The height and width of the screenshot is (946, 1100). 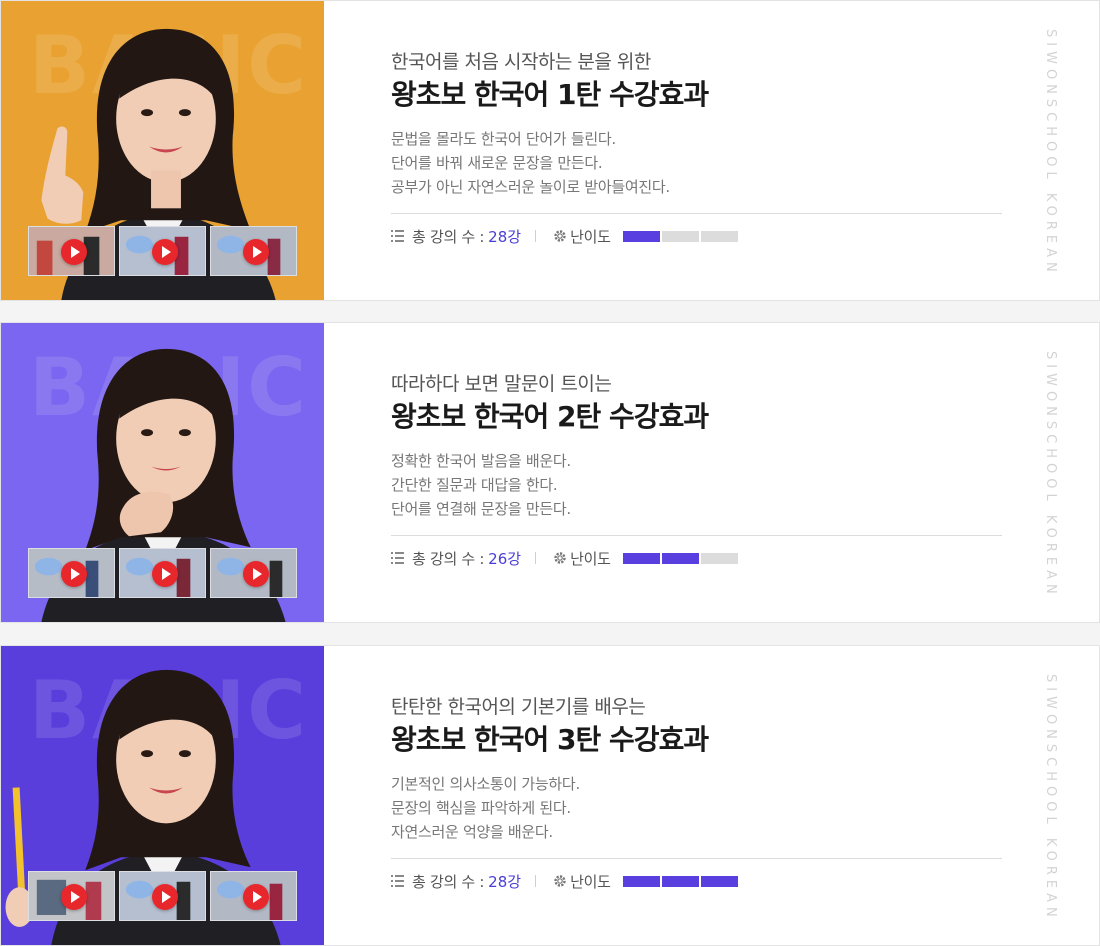 What do you see at coordinates (550, 739) in the screenshot?
I see `course-title: 왕초보 한국어 3탄 수강효과` at bounding box center [550, 739].